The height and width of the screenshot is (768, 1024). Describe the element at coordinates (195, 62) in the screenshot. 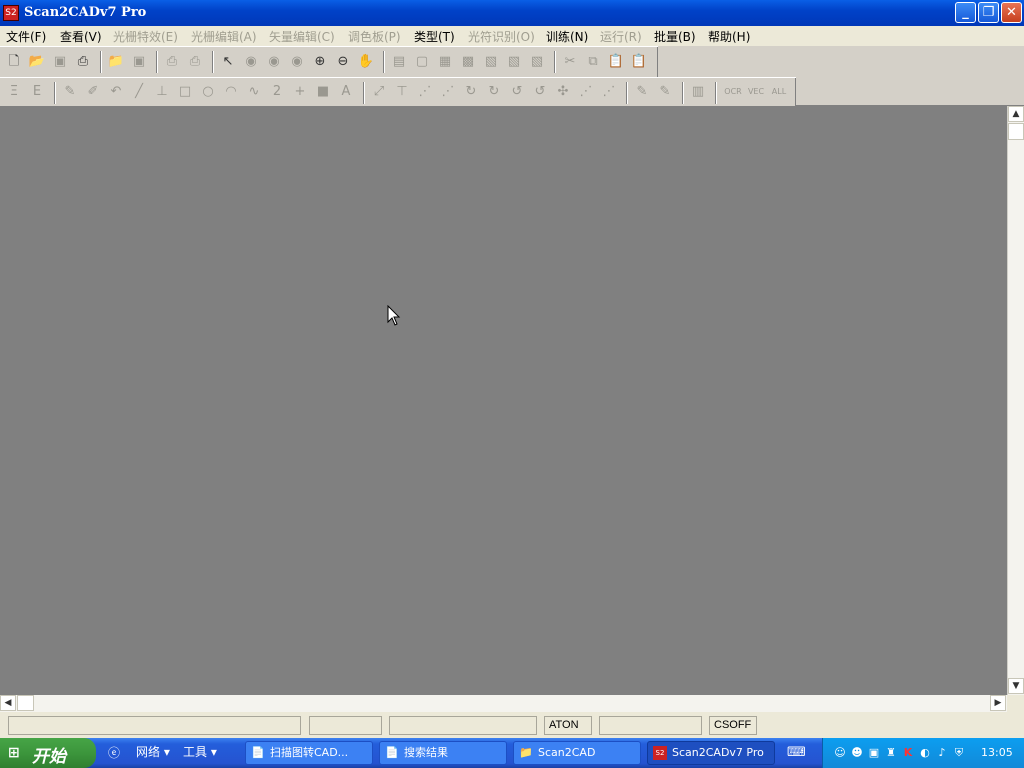

I see `print-preview-icon: ⎙` at that location.